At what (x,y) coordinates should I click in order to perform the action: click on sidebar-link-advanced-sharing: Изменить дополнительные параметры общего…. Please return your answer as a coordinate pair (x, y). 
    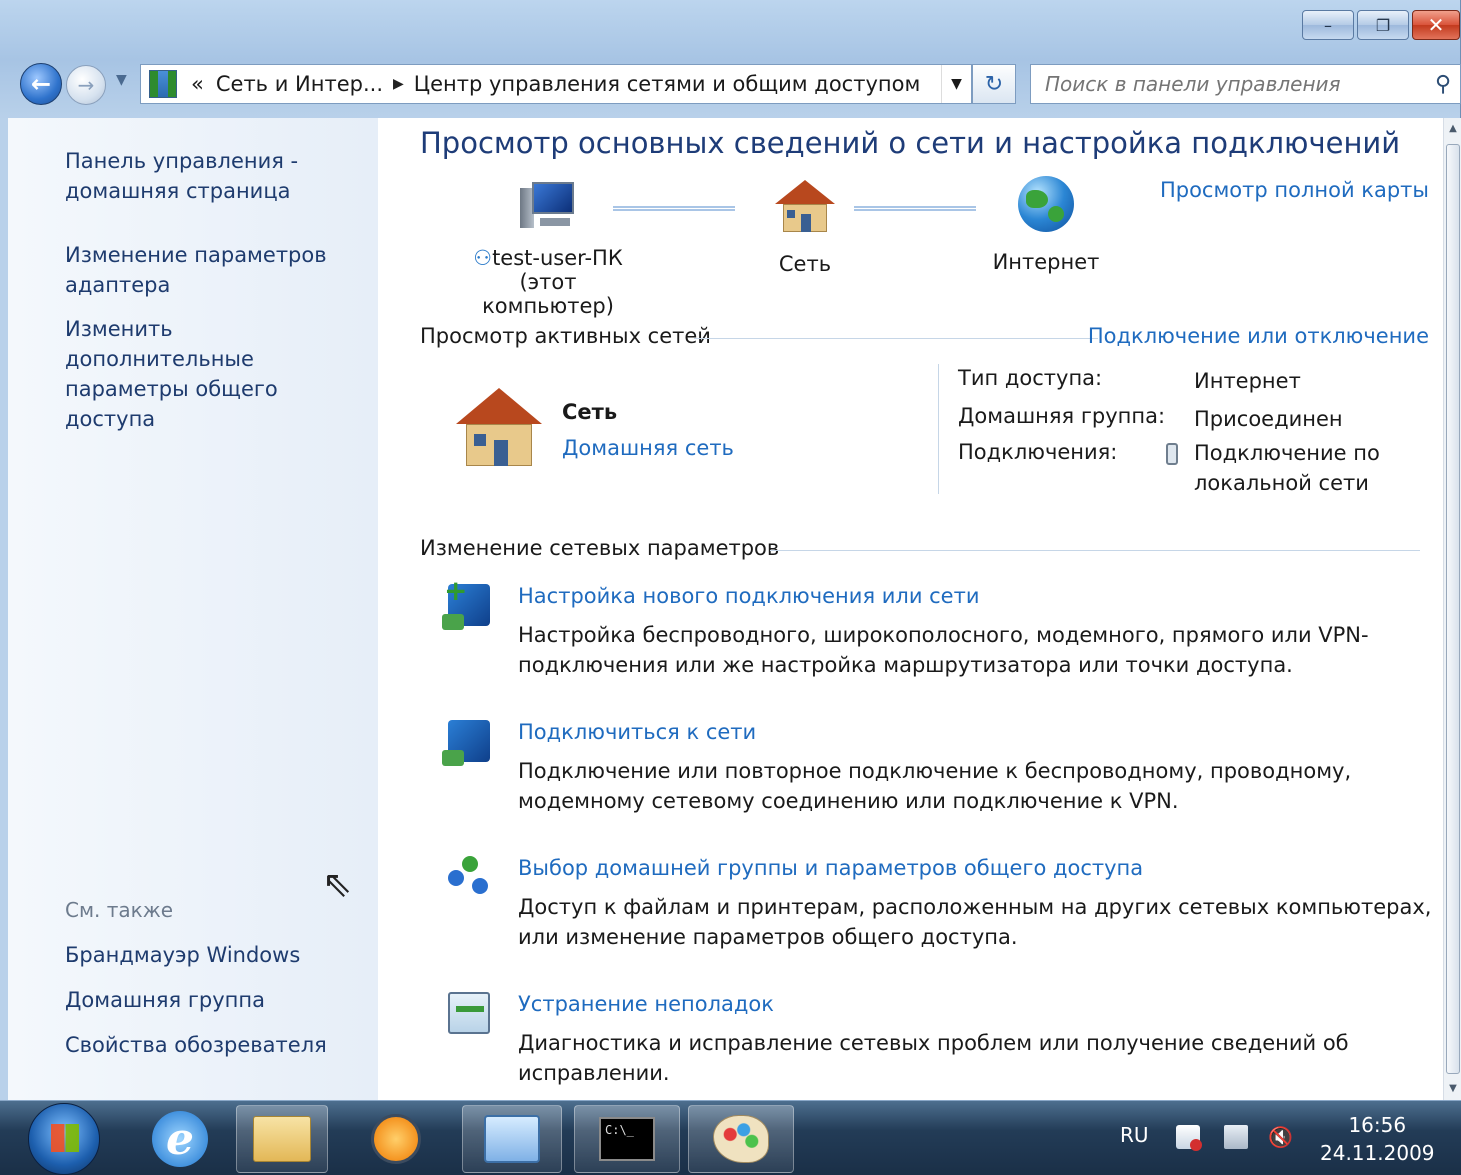
    Looking at the image, I should click on (215, 374).